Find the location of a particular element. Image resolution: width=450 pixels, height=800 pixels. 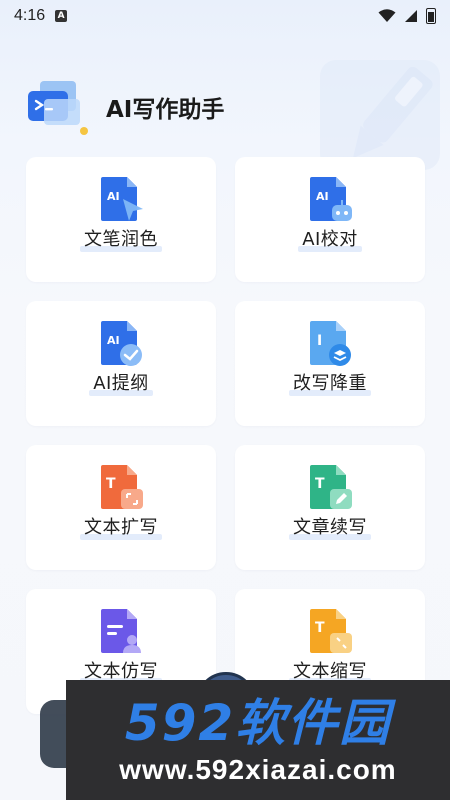

signal-icon is located at coordinates (411, 16).